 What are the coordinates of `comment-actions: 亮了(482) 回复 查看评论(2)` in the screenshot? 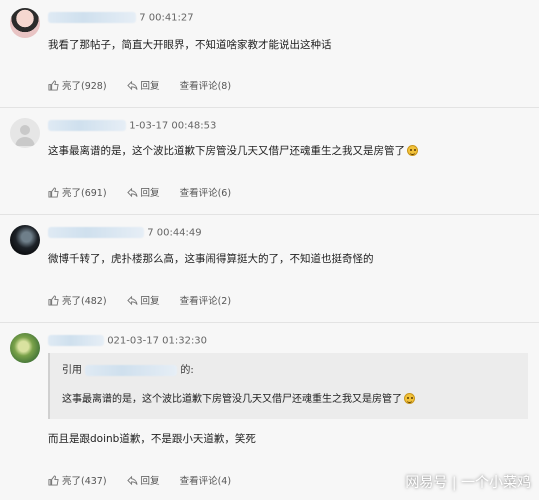 It's located at (149, 300).